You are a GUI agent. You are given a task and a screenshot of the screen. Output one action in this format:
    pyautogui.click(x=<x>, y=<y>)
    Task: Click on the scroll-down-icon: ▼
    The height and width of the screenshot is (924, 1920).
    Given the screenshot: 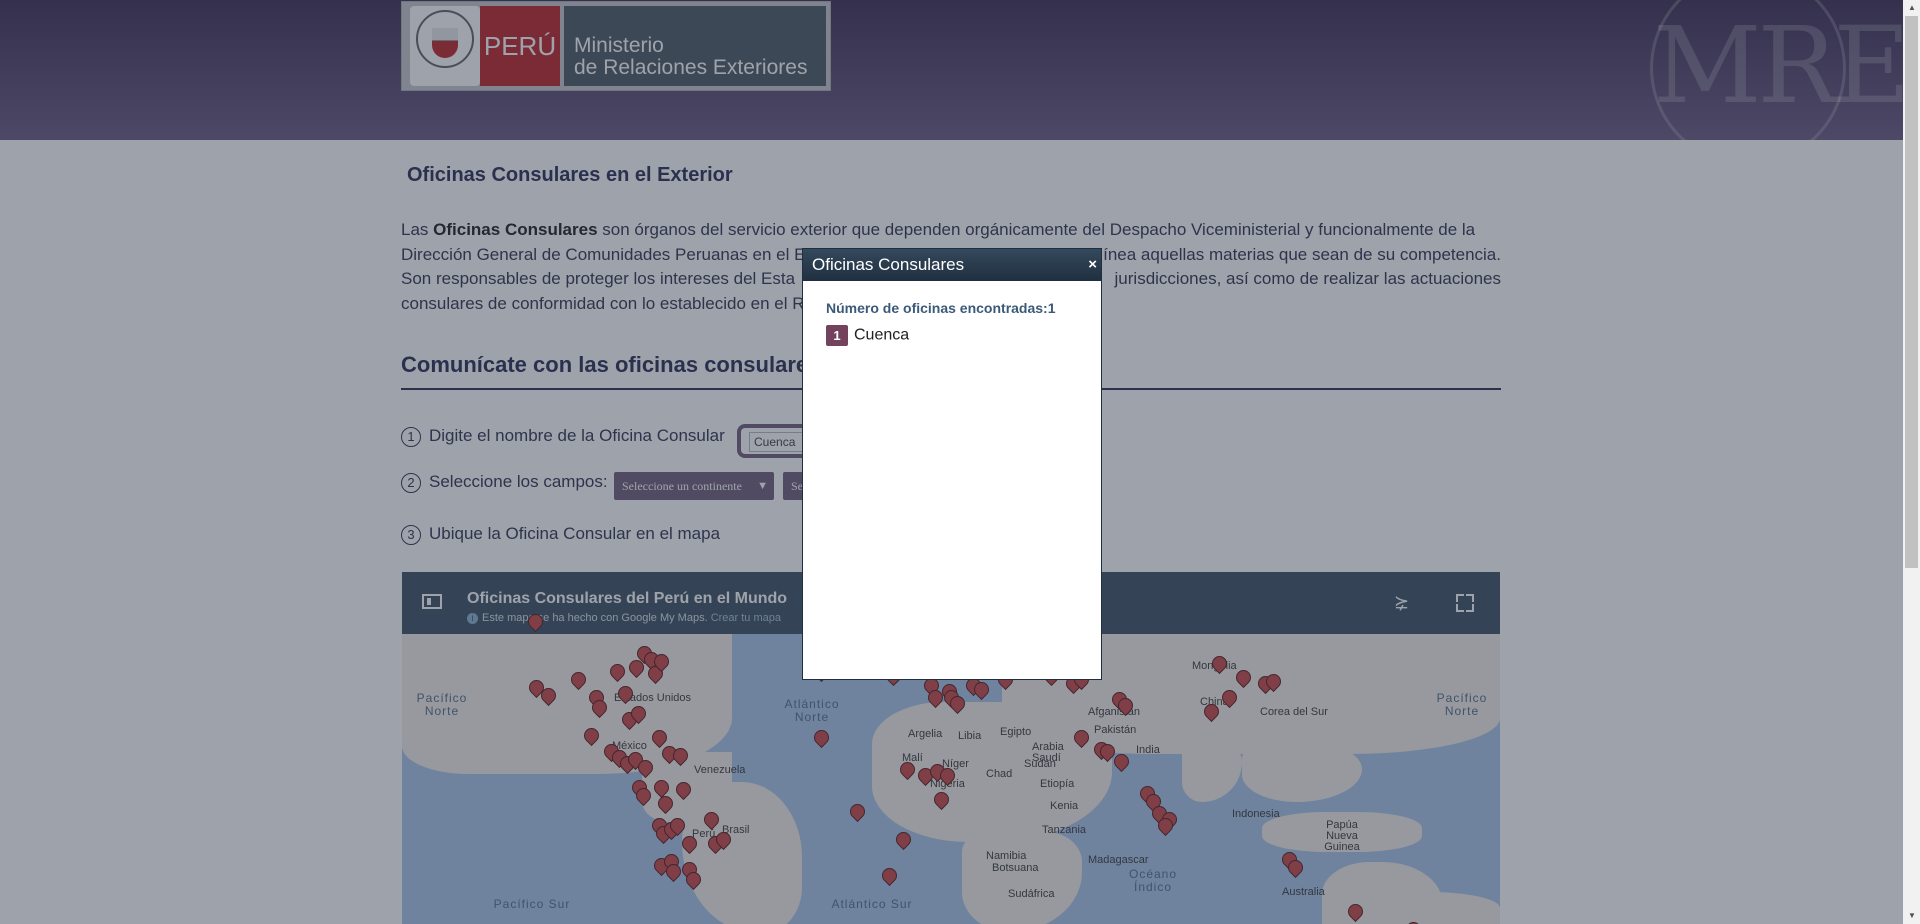 What is the action you would take?
    pyautogui.click(x=1912, y=915)
    